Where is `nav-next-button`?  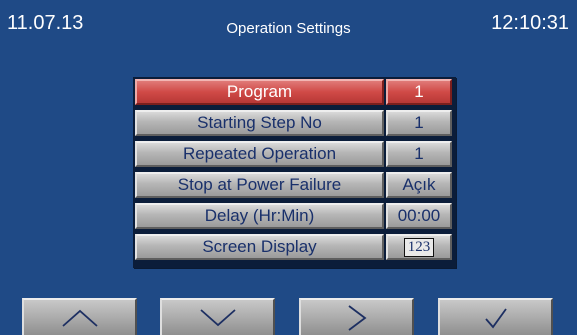 nav-next-button is located at coordinates (356, 316).